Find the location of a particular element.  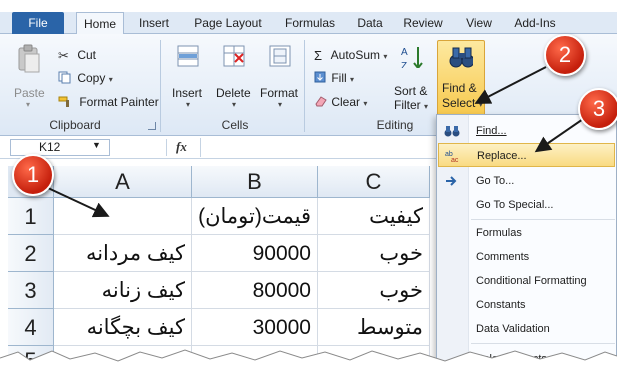

menu-item-conditional-formatting-label: Conditional Formatting is located at coordinates (531, 281).